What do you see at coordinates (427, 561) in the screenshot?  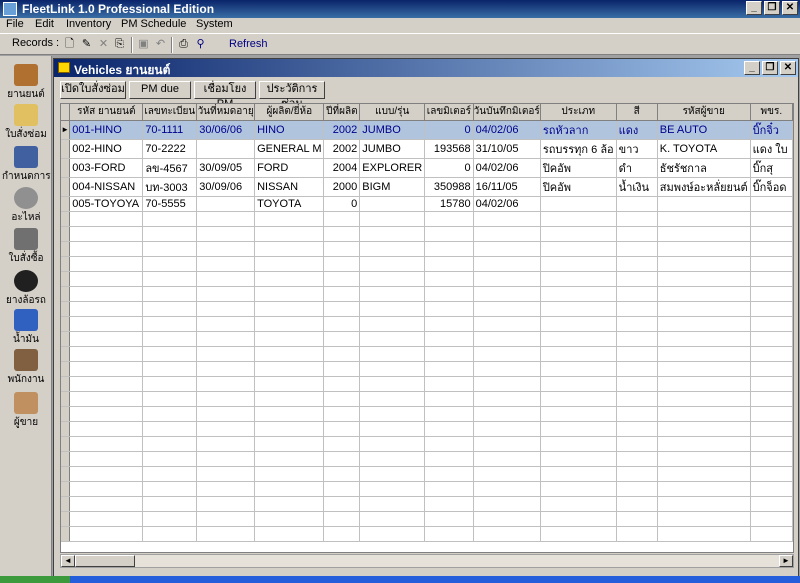 I see `horizontal-scrollbar: ◄ ►` at bounding box center [427, 561].